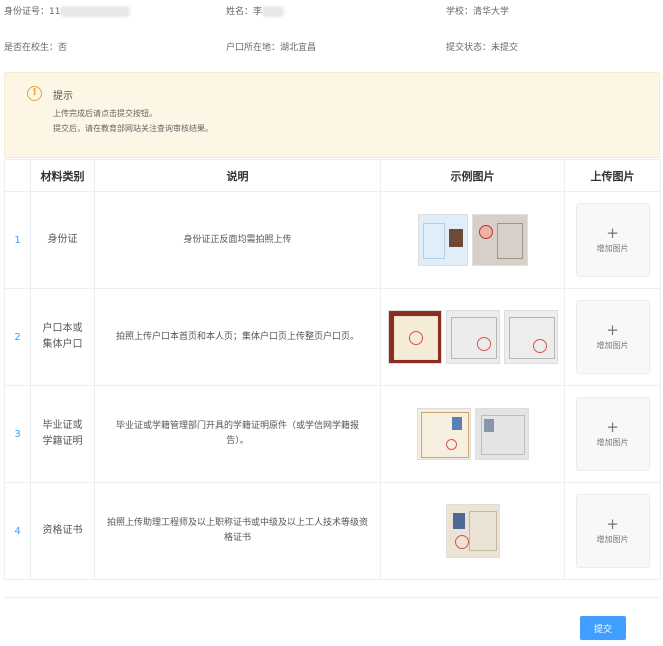 The height and width of the screenshot is (646, 663). Describe the element at coordinates (273, 11) in the screenshot. I see `redacted-name` at that location.